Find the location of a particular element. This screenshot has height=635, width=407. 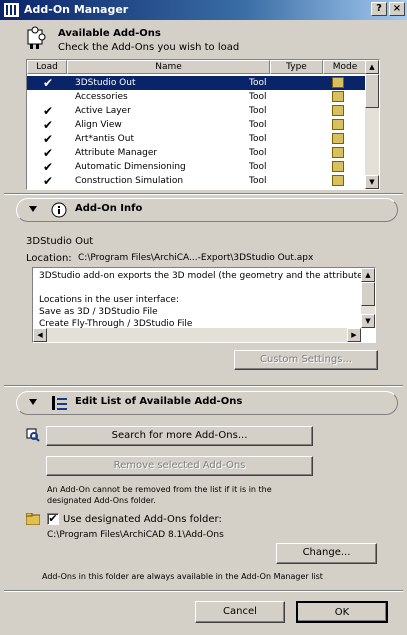

list-edit-icon is located at coordinates (60, 403).